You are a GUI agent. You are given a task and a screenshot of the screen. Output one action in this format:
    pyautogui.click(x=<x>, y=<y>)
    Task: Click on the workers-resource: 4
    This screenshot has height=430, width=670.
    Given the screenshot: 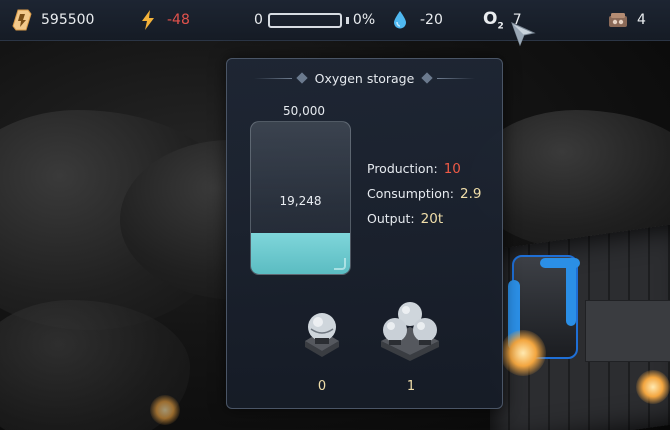 What is the action you would take?
    pyautogui.click(x=626, y=20)
    